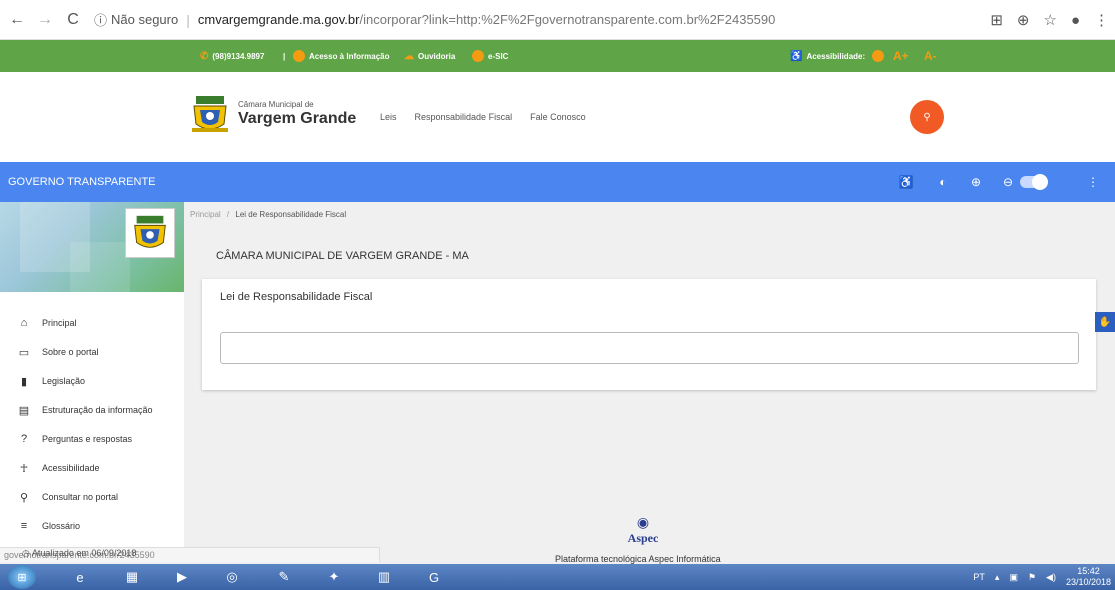  What do you see at coordinates (643, 529) in the screenshot?
I see `aspec-logo: ◉ Aspec` at bounding box center [643, 529].